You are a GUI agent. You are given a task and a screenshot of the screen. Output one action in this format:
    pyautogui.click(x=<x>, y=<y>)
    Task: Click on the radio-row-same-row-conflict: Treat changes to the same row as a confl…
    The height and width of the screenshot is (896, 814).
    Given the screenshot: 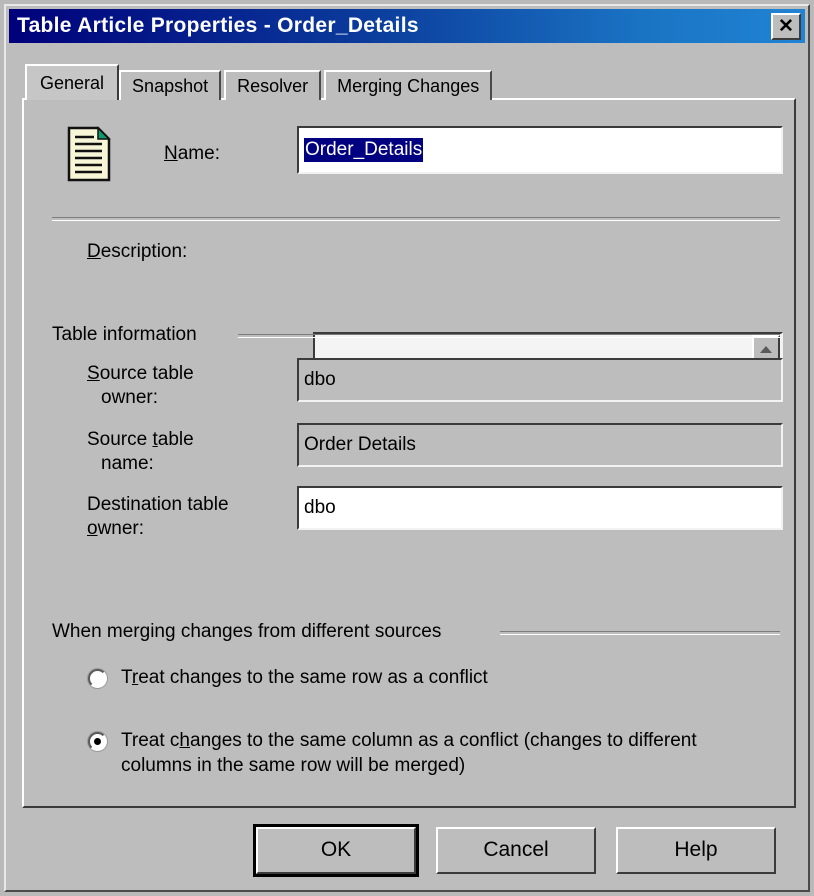 What is the action you would take?
    pyautogui.click(x=433, y=677)
    